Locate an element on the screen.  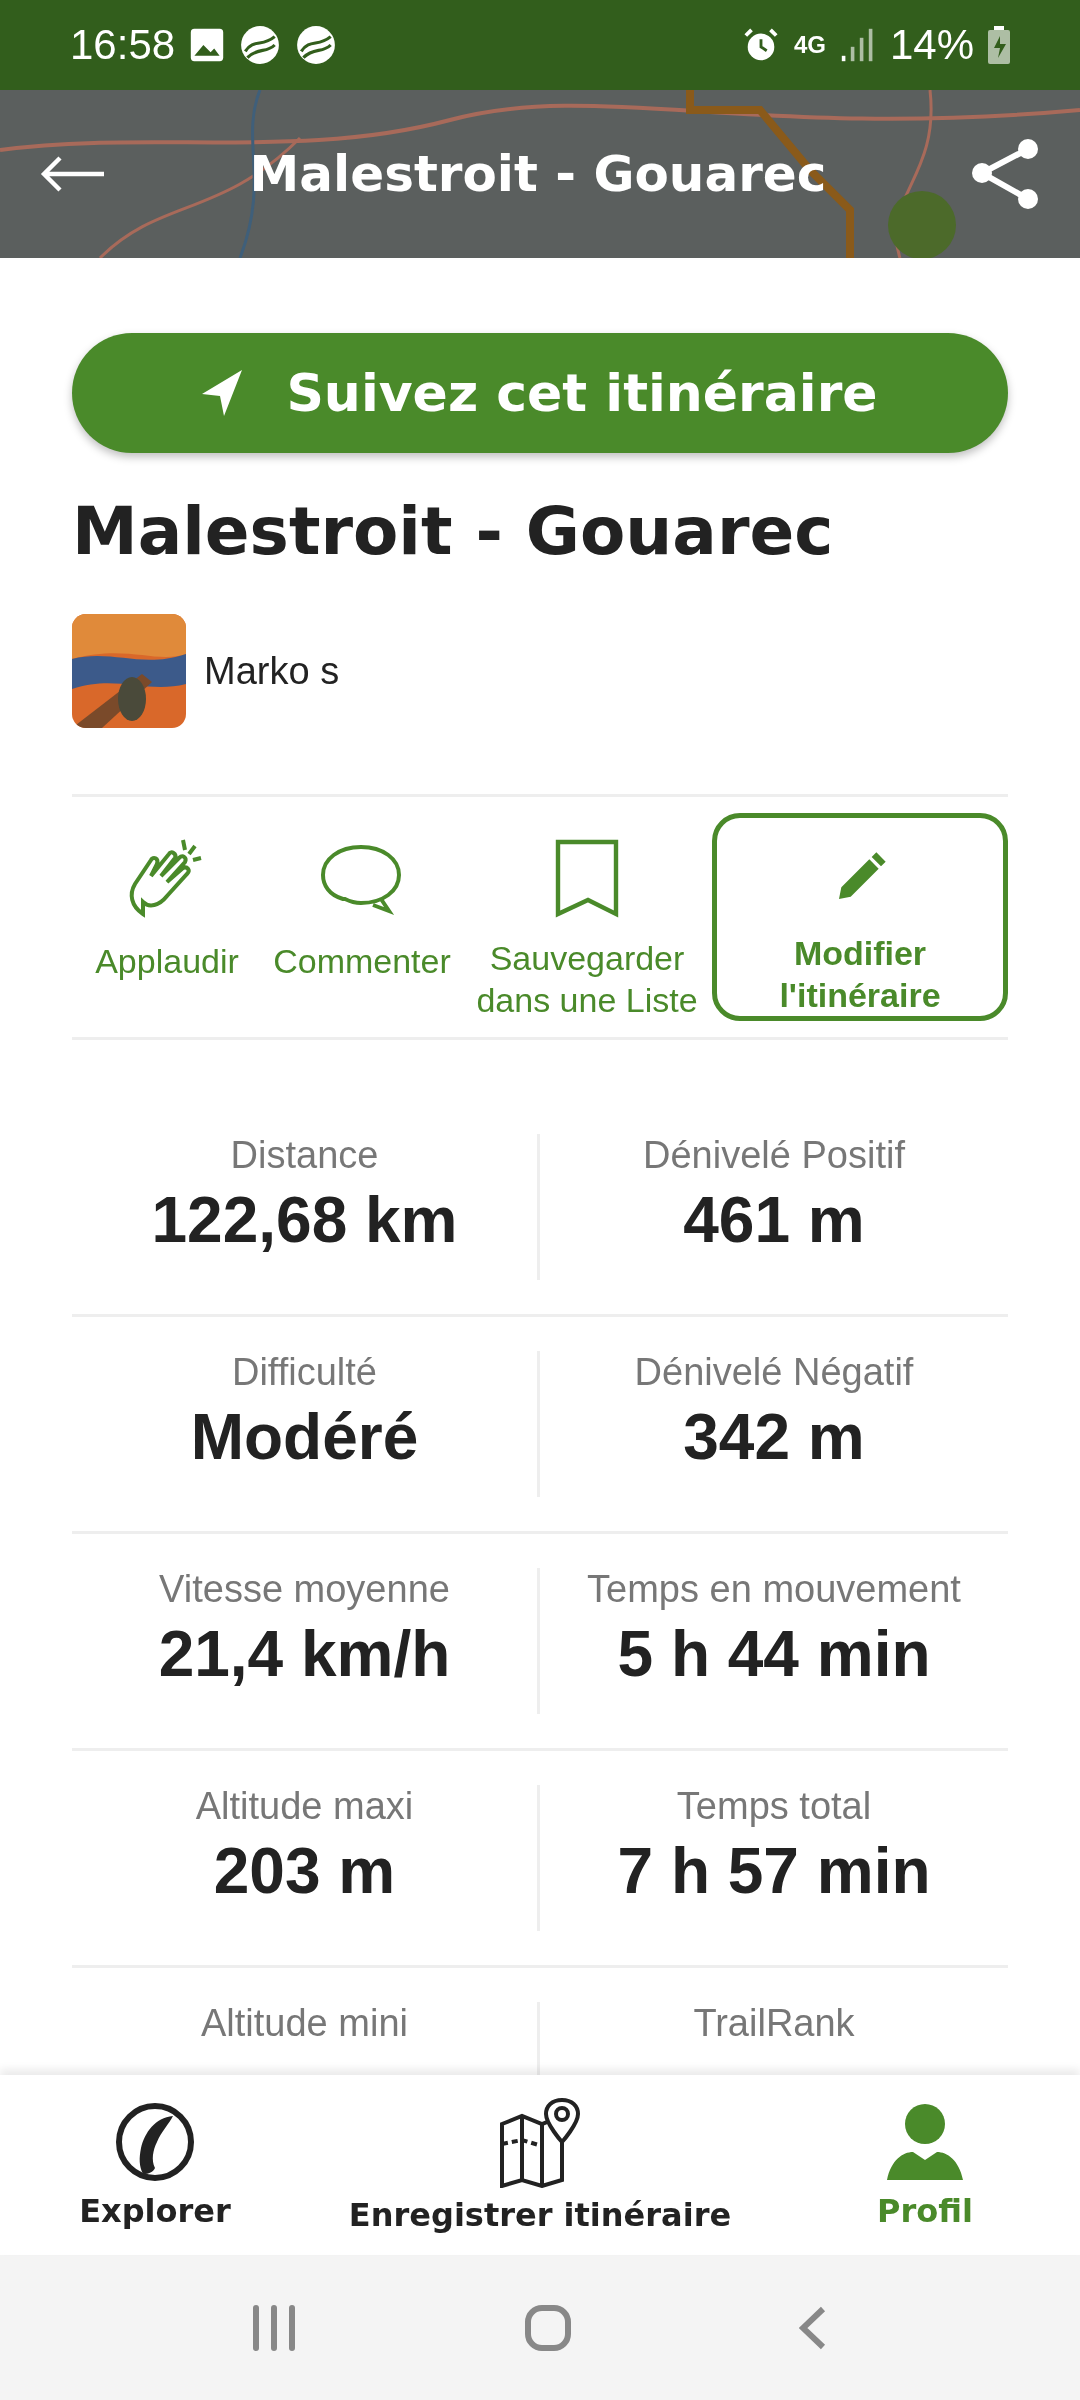
battery-level: 14% is located at coordinates (931, 45).